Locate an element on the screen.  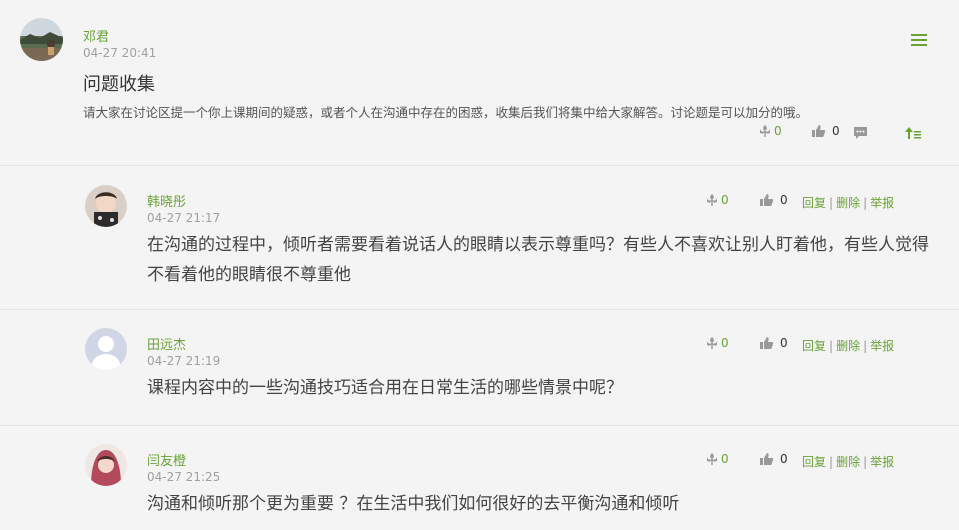
comment-icon is located at coordinates (860, 133).